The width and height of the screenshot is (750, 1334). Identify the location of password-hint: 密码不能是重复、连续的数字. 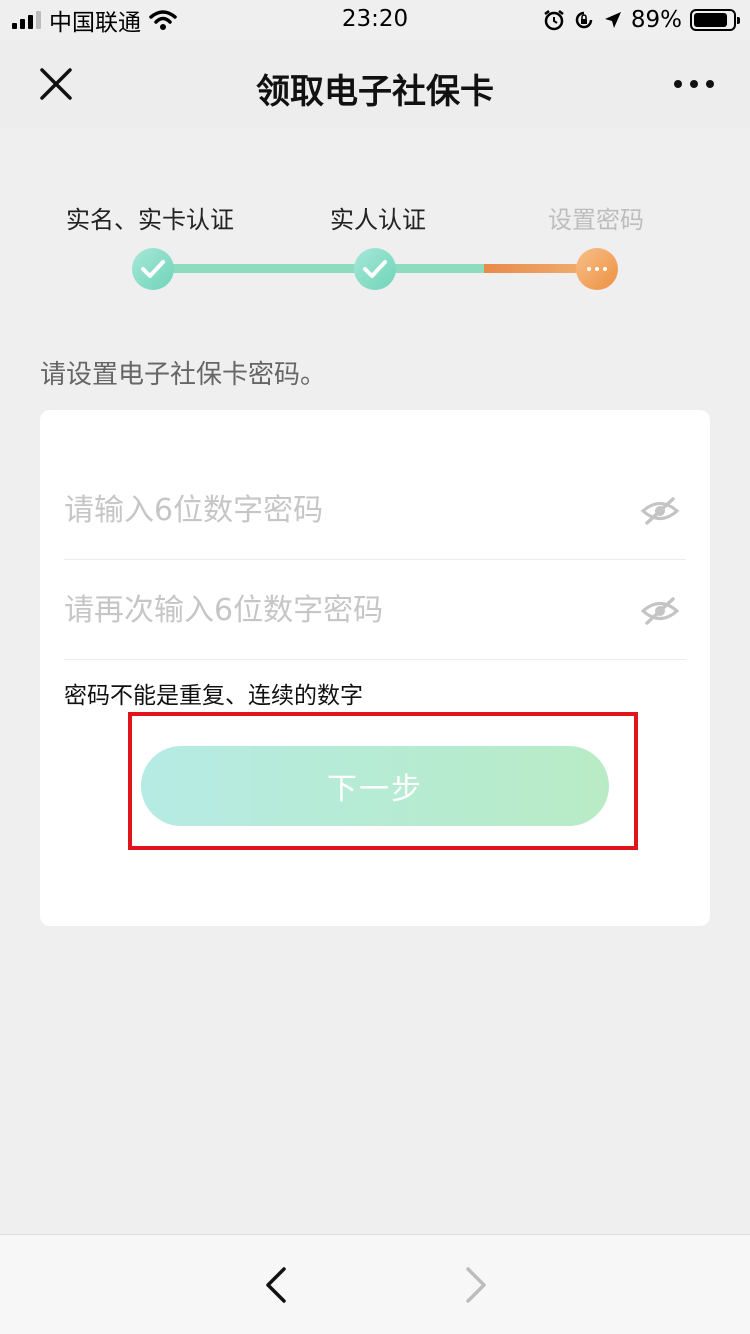
(213, 696).